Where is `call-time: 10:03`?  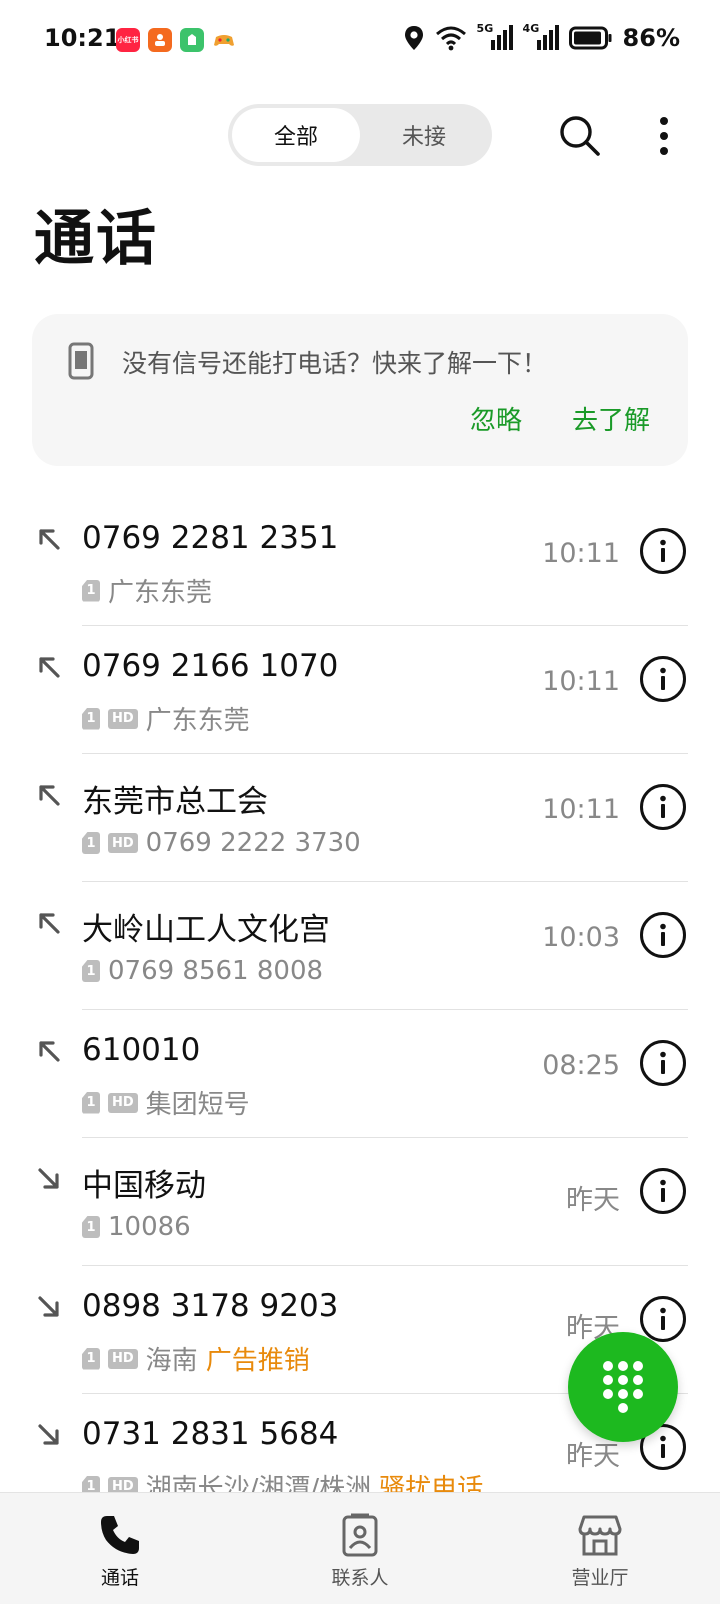
call-time: 10:03 is located at coordinates (581, 937).